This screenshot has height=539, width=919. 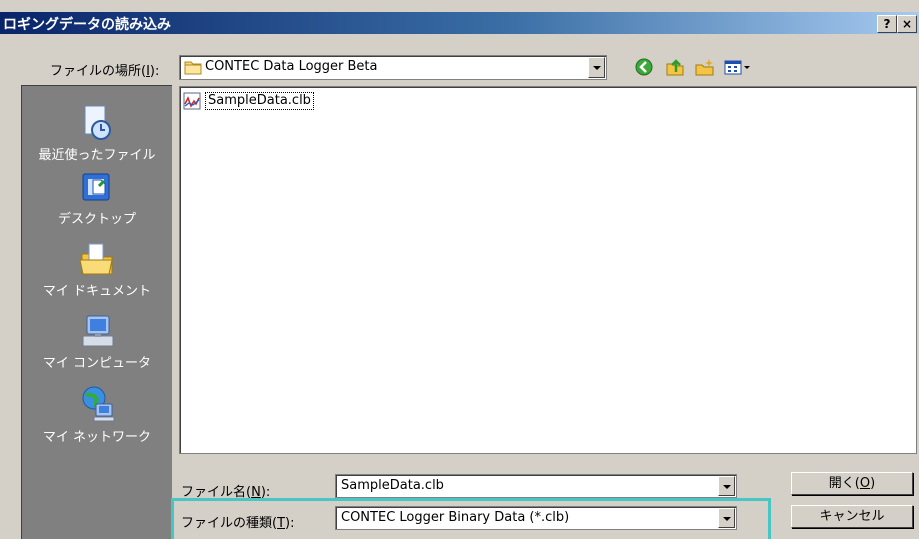 What do you see at coordinates (726, 486) in the screenshot?
I see `filename-dropdown-button` at bounding box center [726, 486].